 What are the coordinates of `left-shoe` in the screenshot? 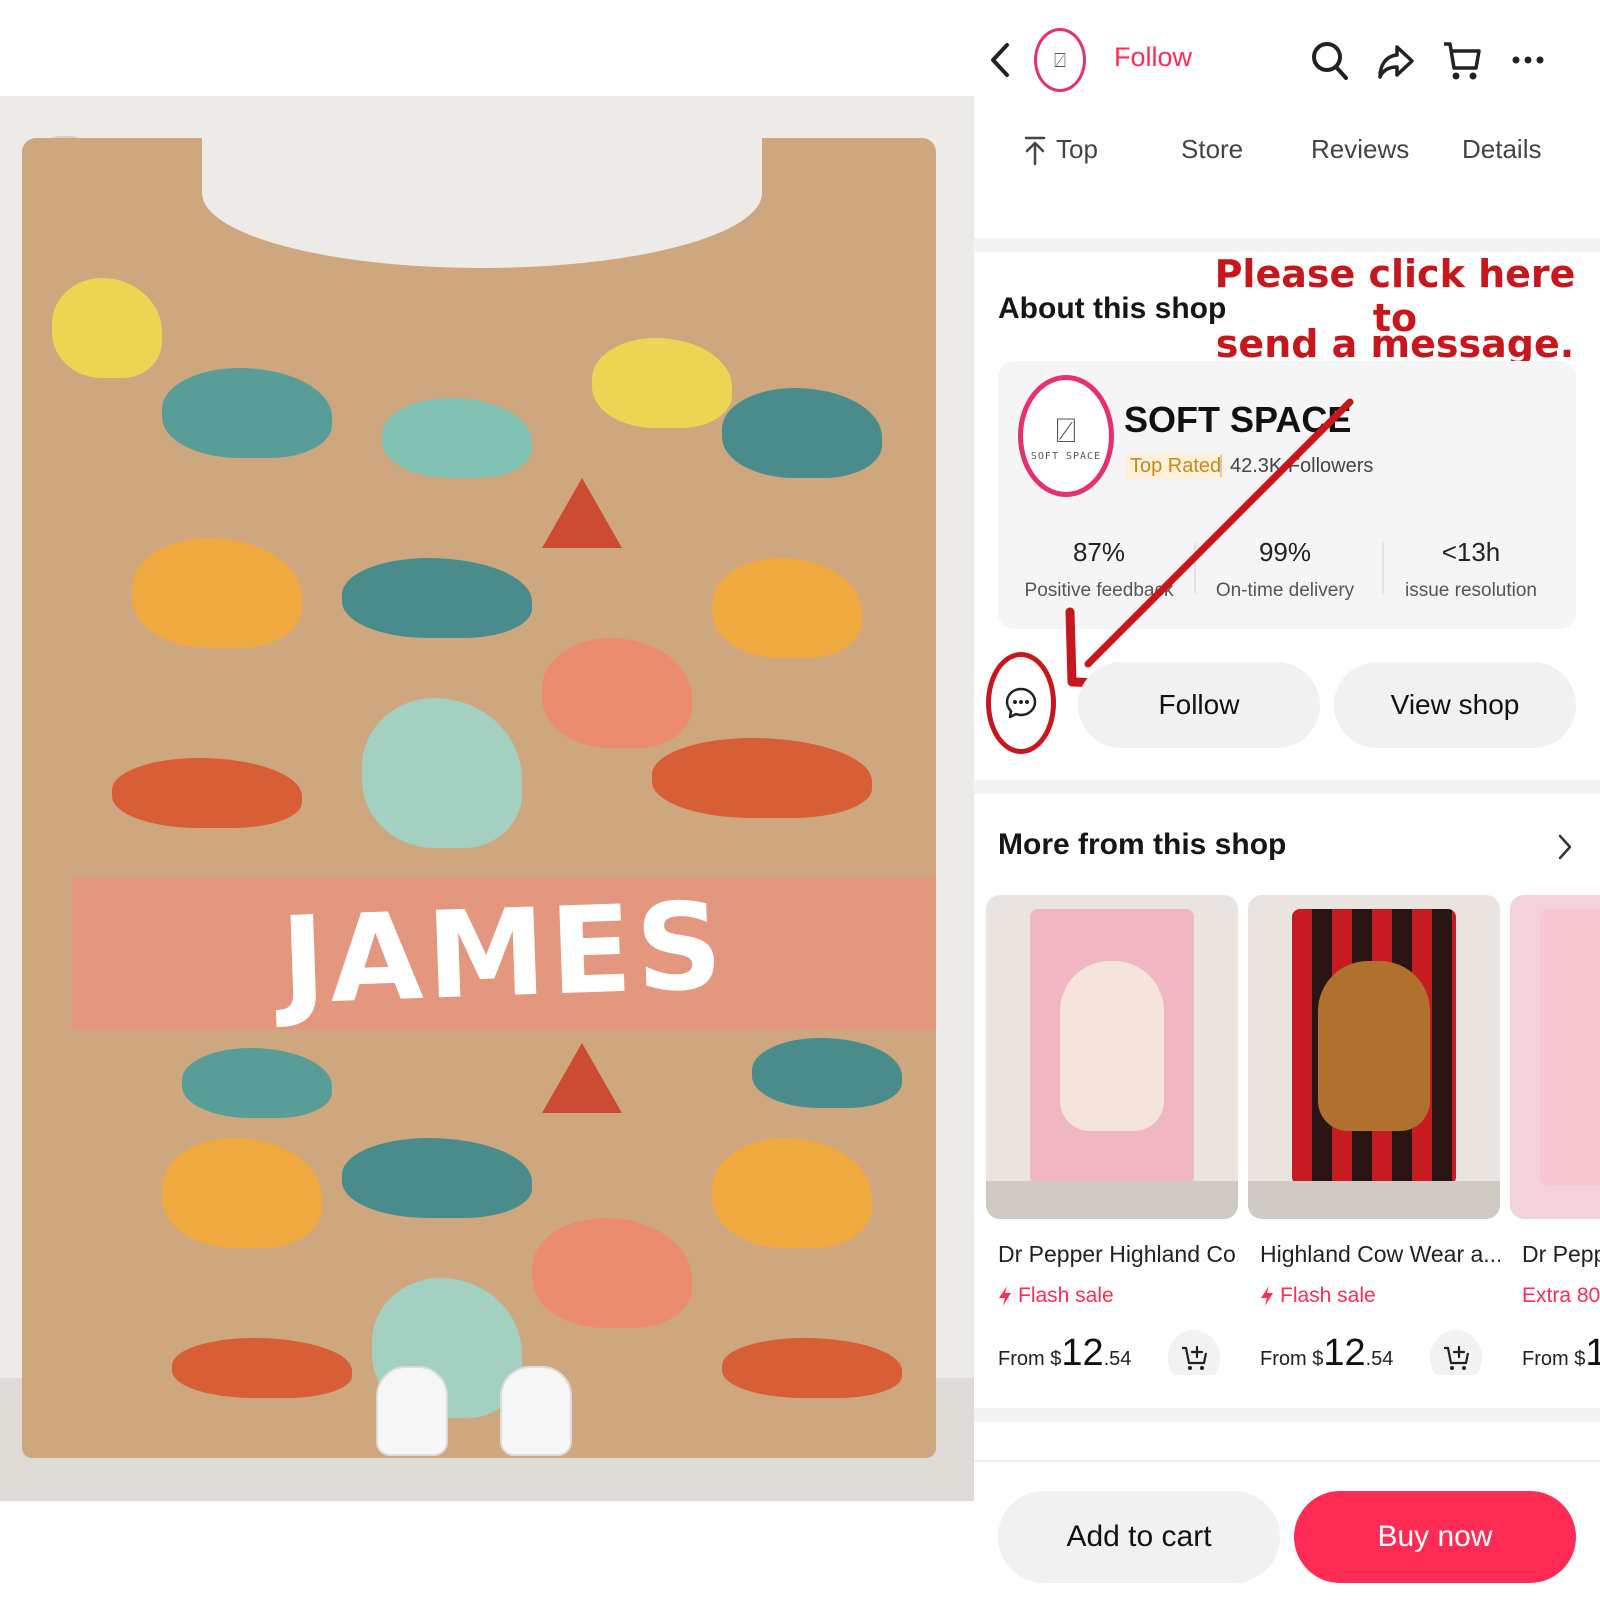 It's located at (412, 1411).